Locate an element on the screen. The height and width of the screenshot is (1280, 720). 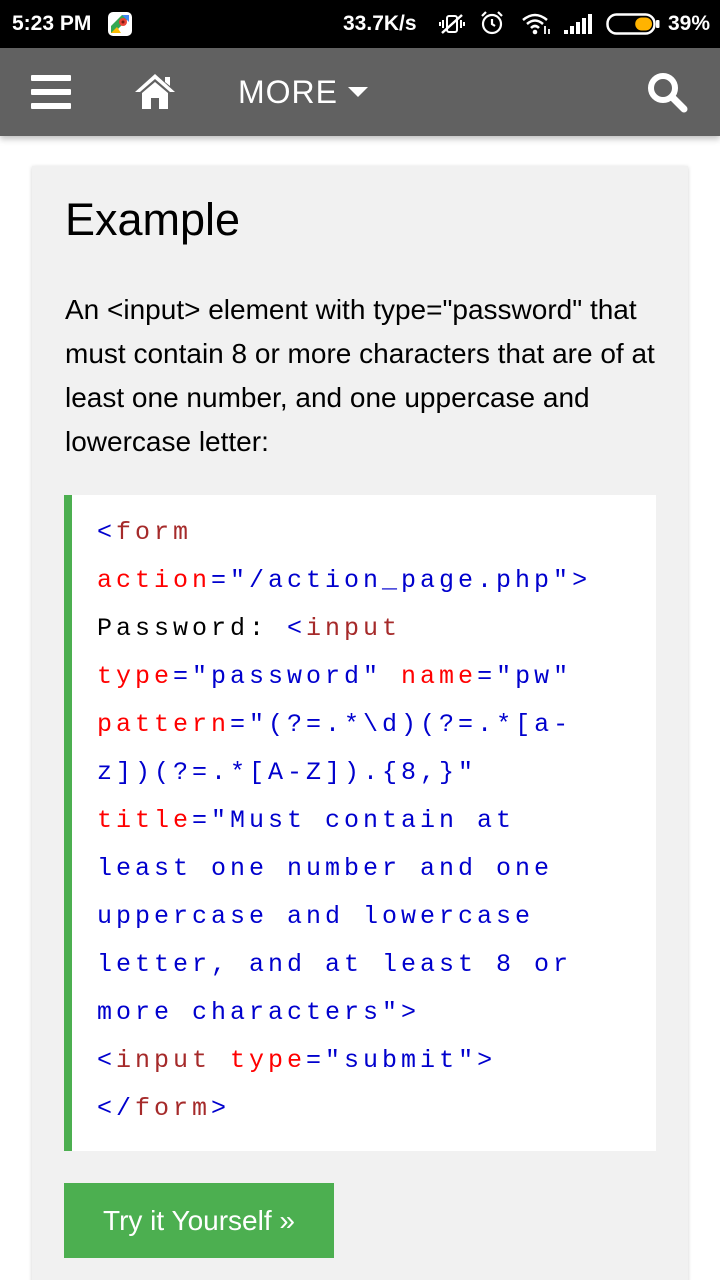
code-token: ="password" is located at coordinates (287, 676).